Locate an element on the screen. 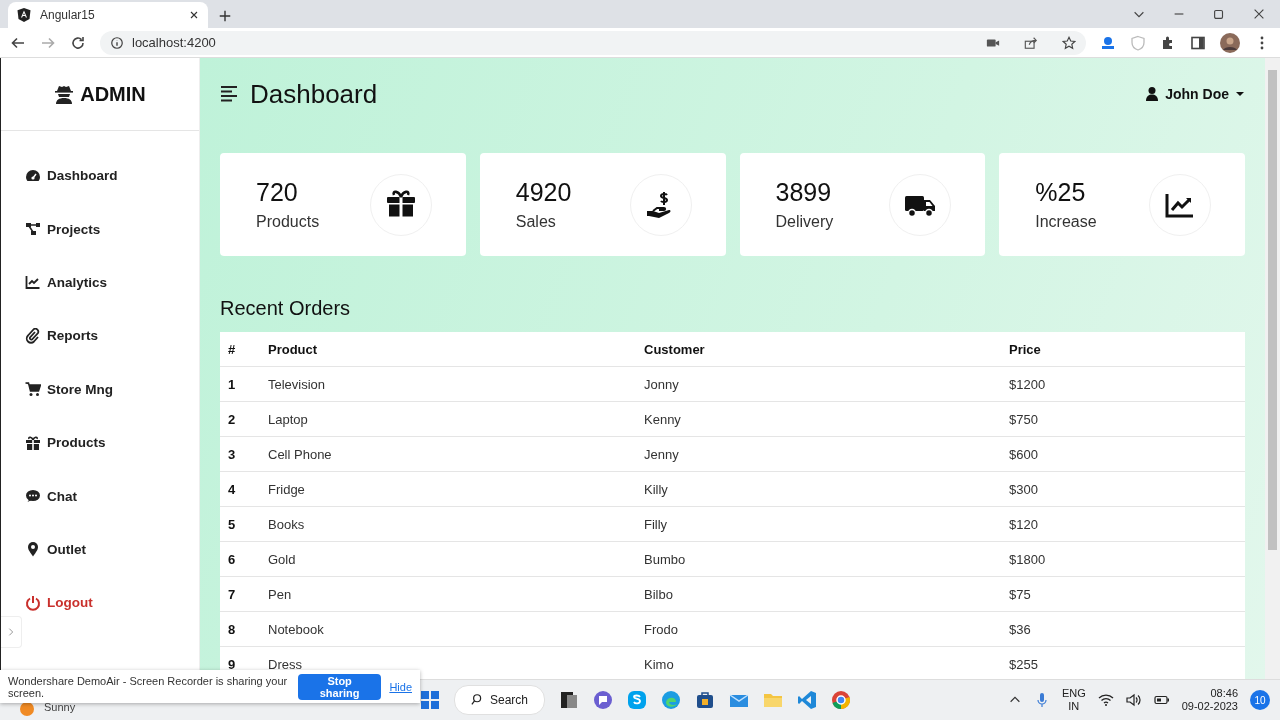 The image size is (1280, 720). table-cell: $600 is located at coordinates (1123, 454).